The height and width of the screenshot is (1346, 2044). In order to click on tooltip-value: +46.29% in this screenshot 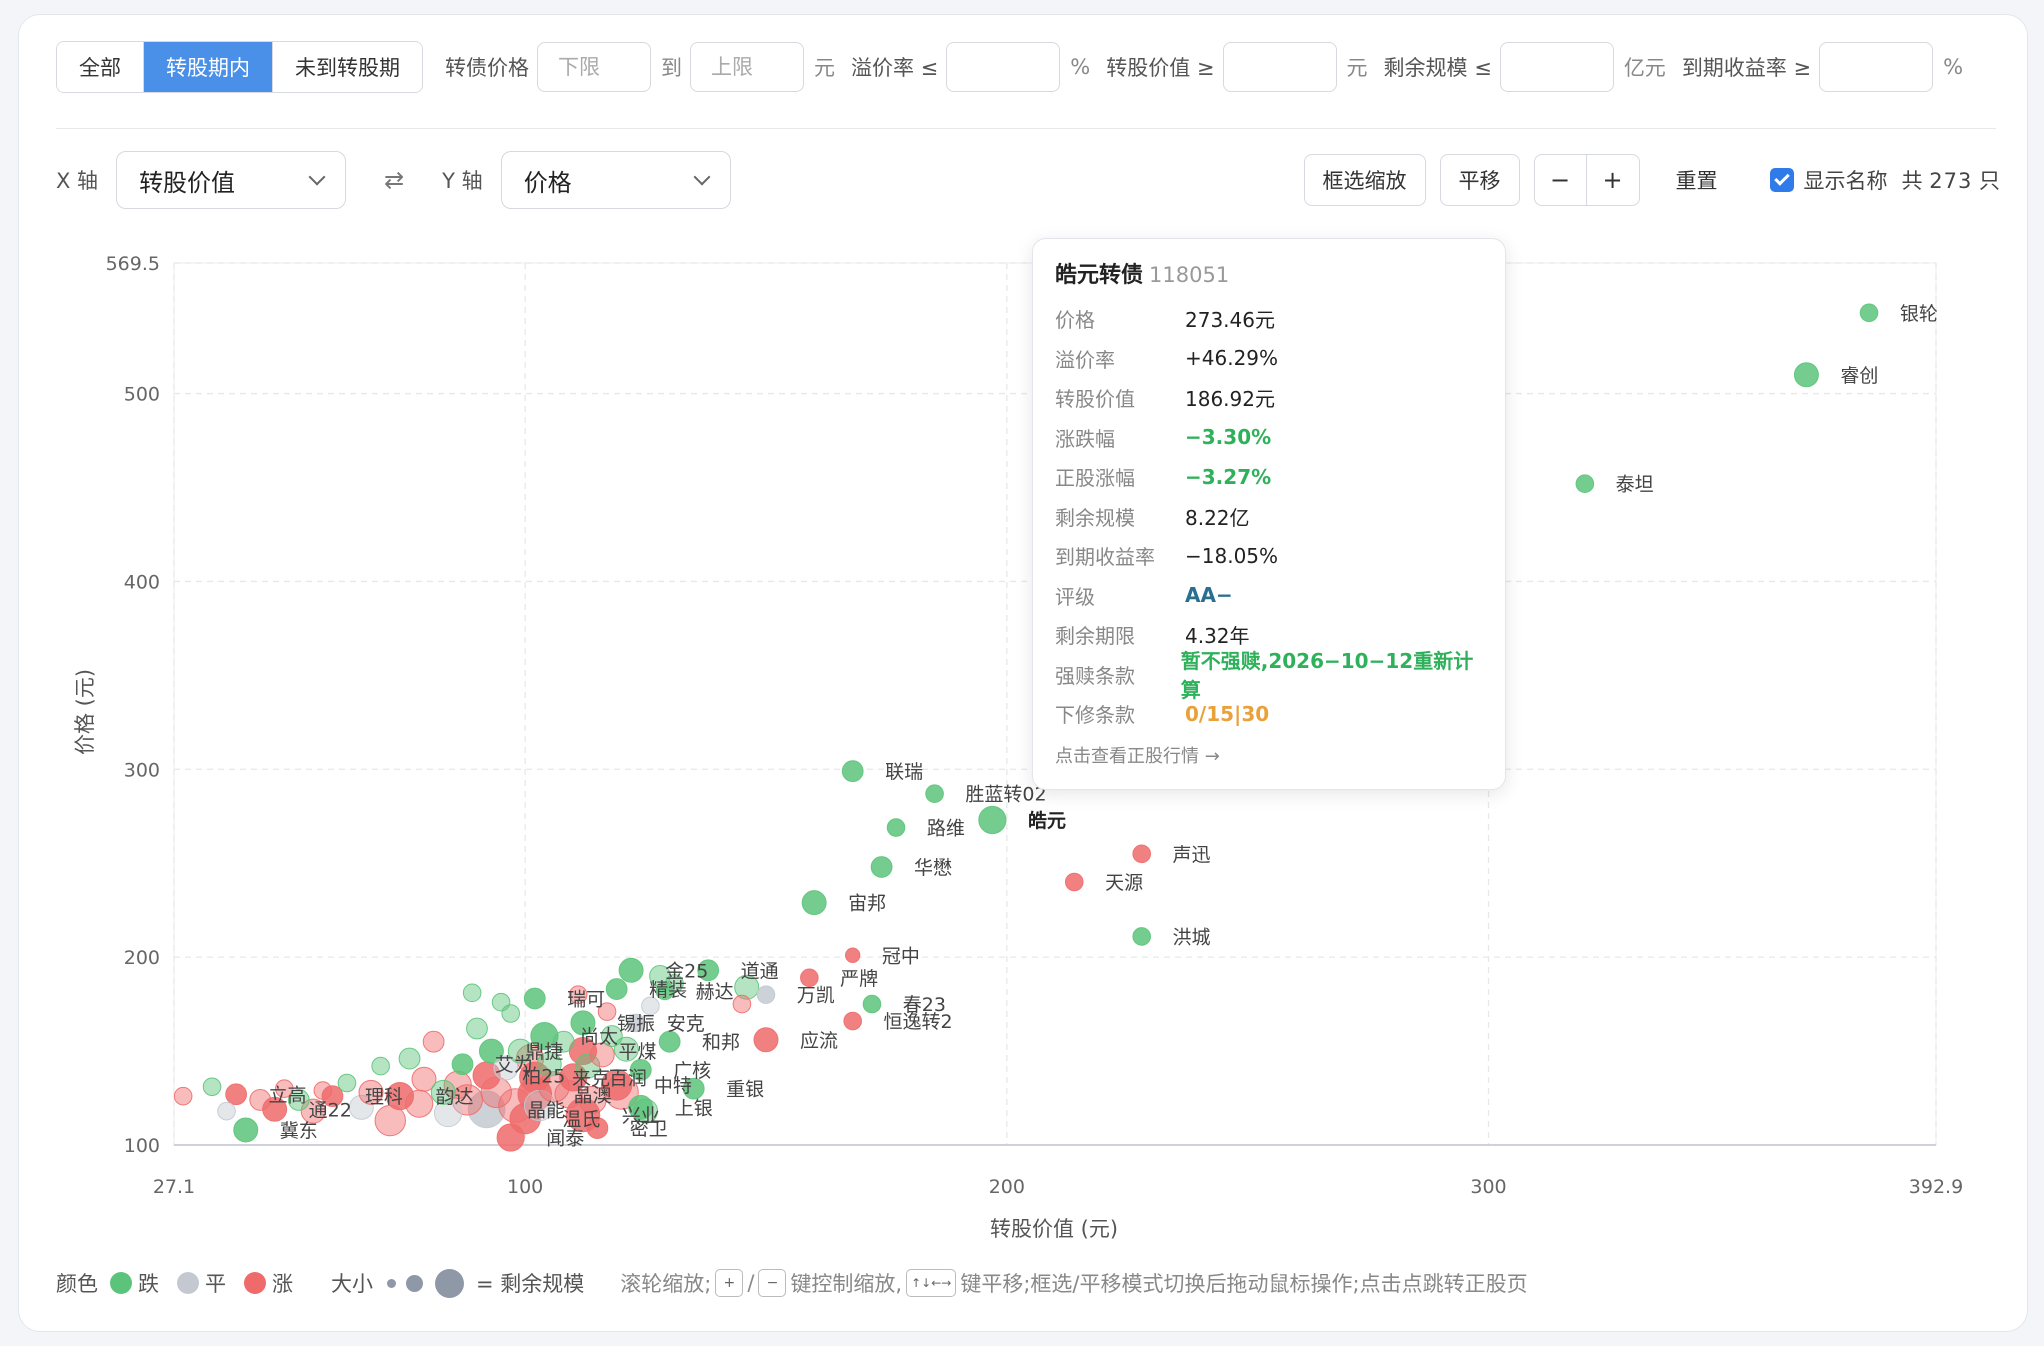, I will do `click(1232, 358)`.